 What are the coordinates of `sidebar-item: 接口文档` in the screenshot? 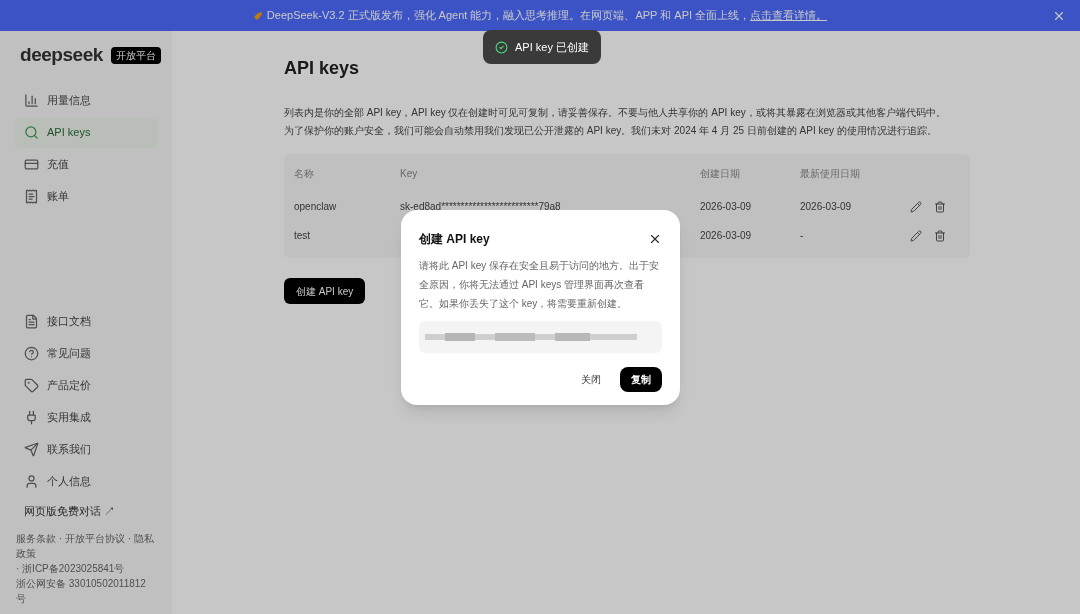 It's located at (86, 321).